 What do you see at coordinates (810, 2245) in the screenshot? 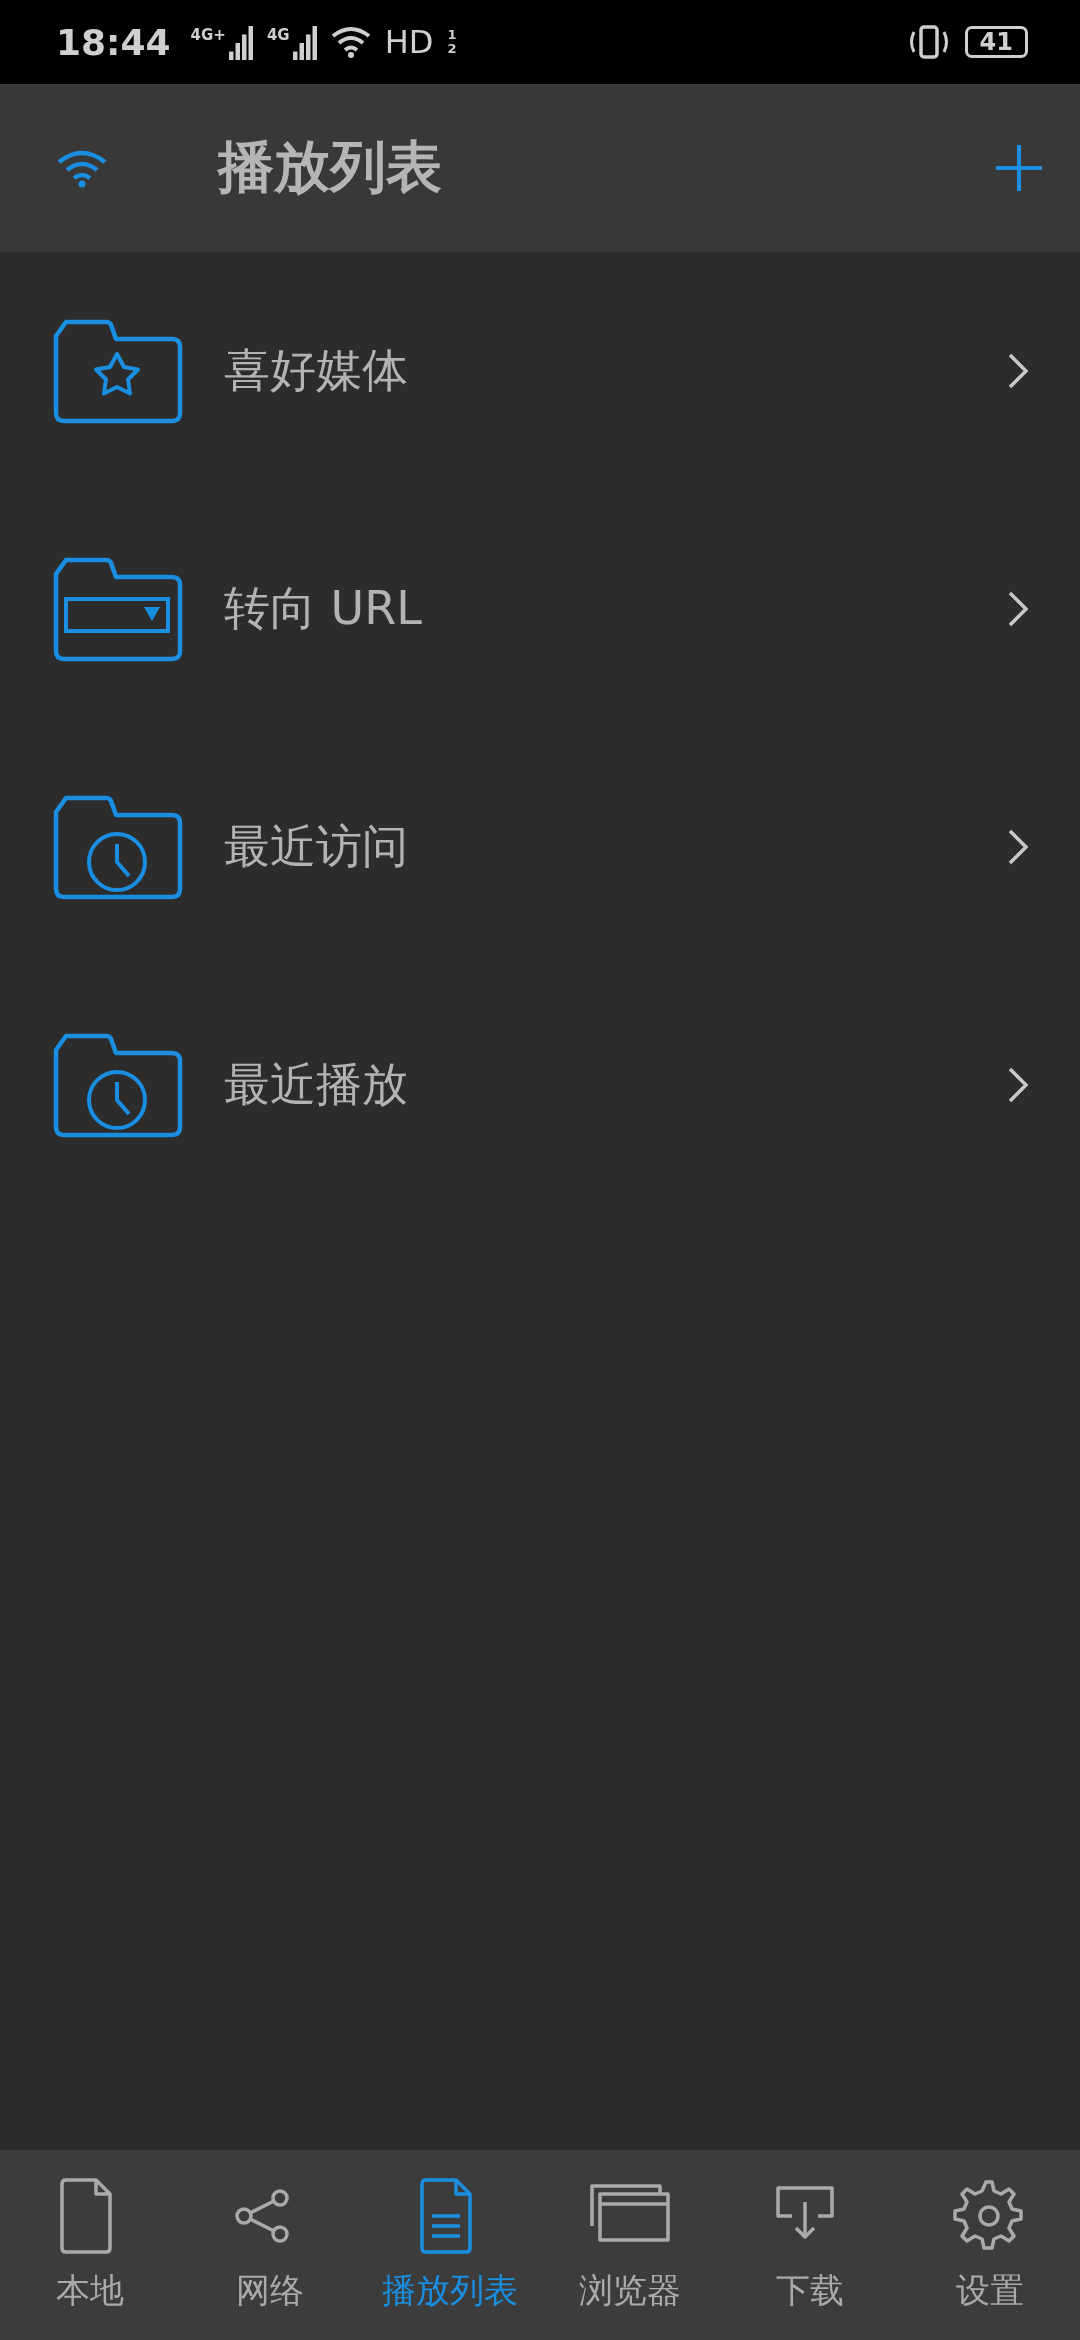
I see `nav-tab: 下载` at bounding box center [810, 2245].